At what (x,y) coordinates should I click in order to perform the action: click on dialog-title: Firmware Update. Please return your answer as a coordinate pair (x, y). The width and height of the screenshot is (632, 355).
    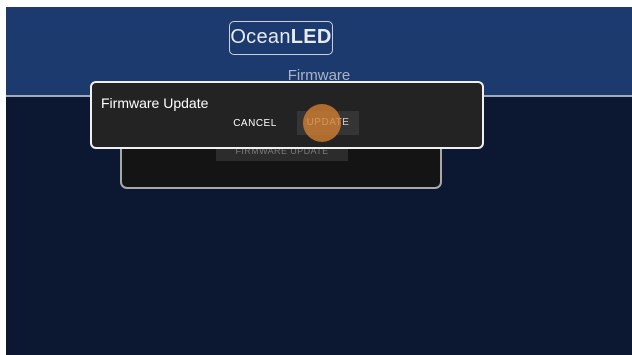
    Looking at the image, I should click on (155, 103).